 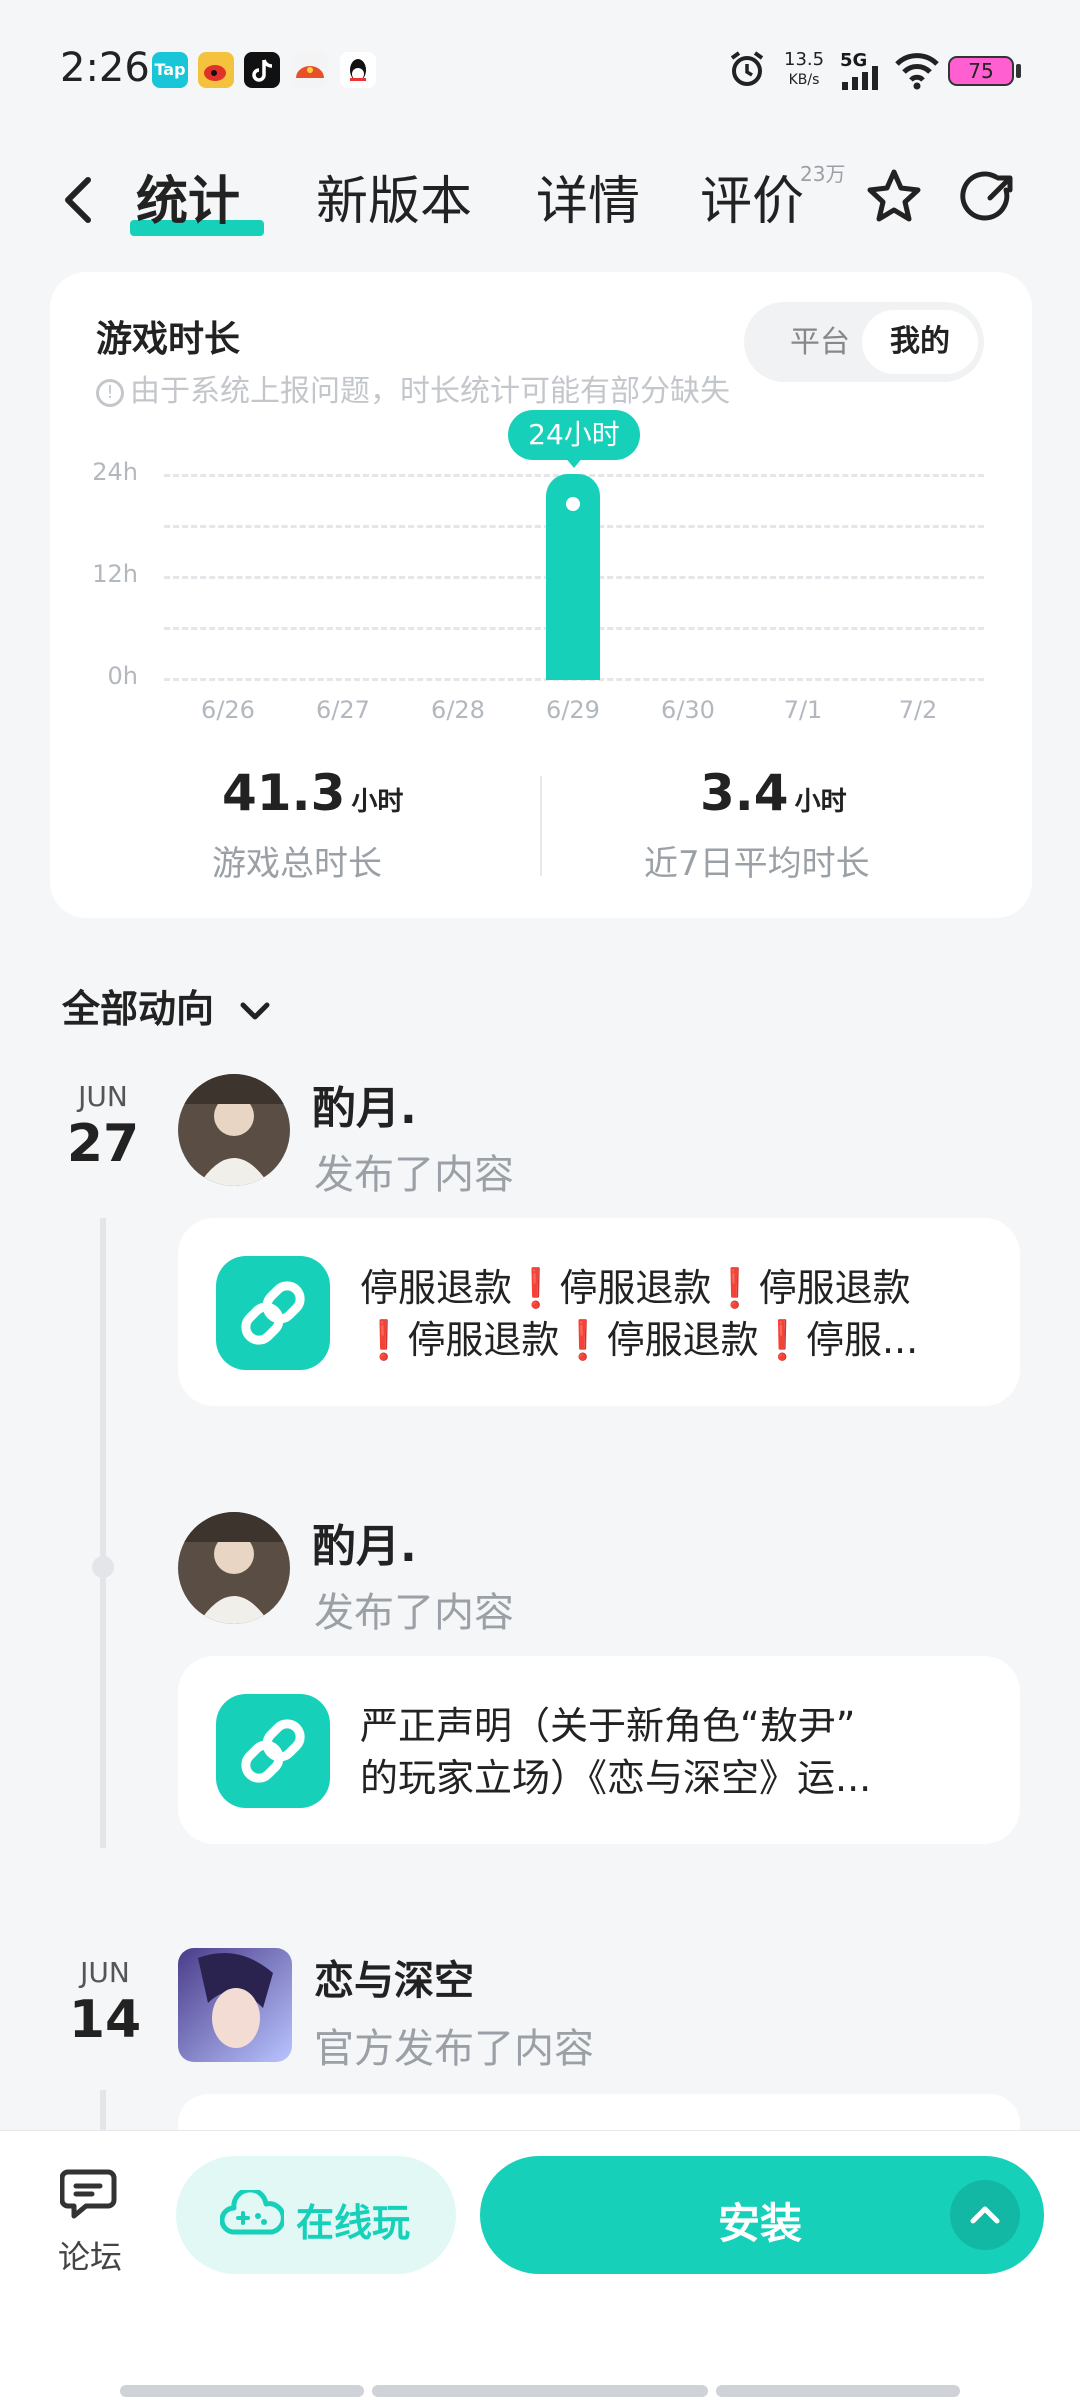 I want to click on chevron-up-icon, so click(x=985, y=2215).